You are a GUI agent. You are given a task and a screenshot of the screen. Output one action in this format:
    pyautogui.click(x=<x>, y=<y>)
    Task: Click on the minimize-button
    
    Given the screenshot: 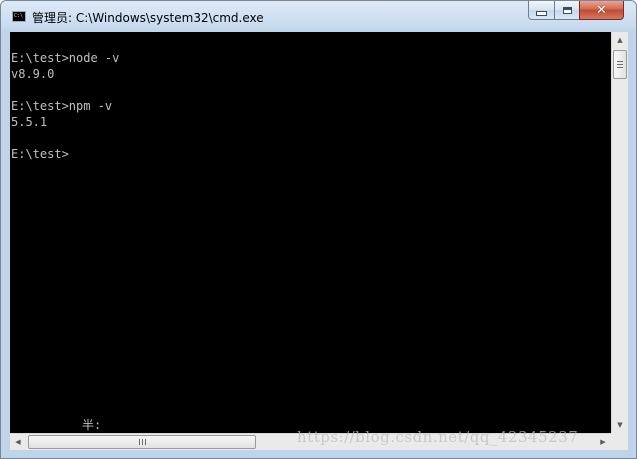 What is the action you would take?
    pyautogui.click(x=541, y=10)
    